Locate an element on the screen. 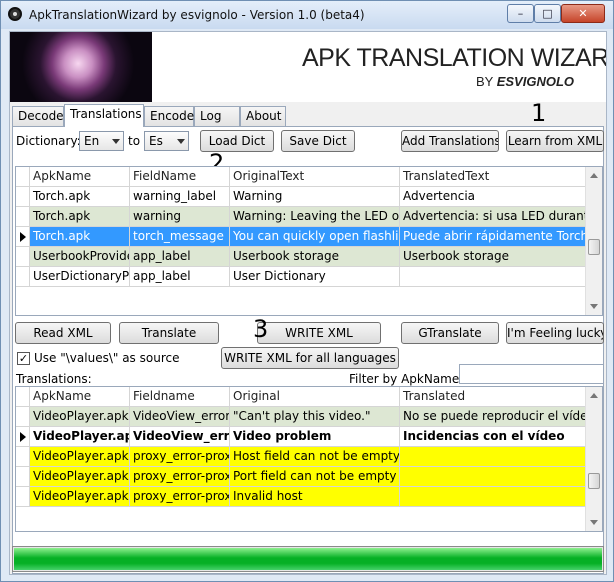  trans-grid-cell-fieldname: proxy_error-proxy_host is located at coordinates (180, 457).